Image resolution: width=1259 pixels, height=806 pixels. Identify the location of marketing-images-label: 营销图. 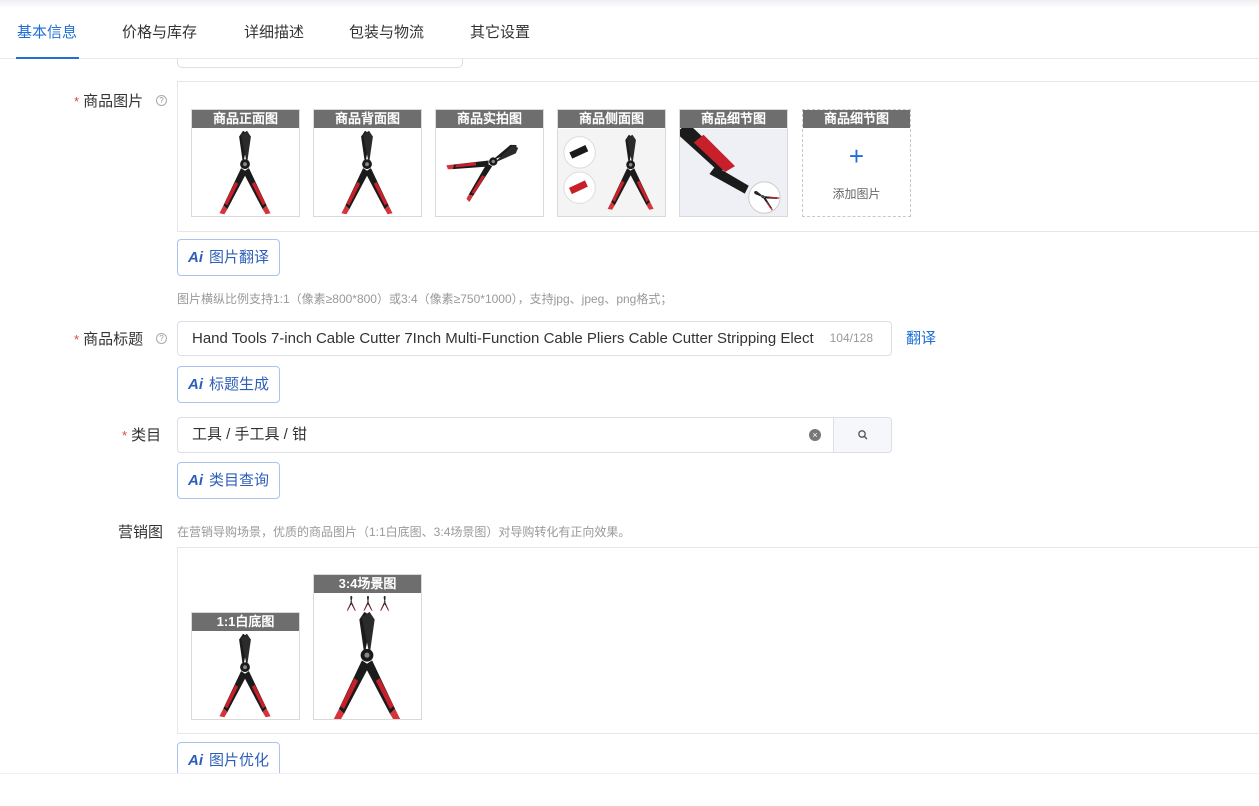
(141, 532).